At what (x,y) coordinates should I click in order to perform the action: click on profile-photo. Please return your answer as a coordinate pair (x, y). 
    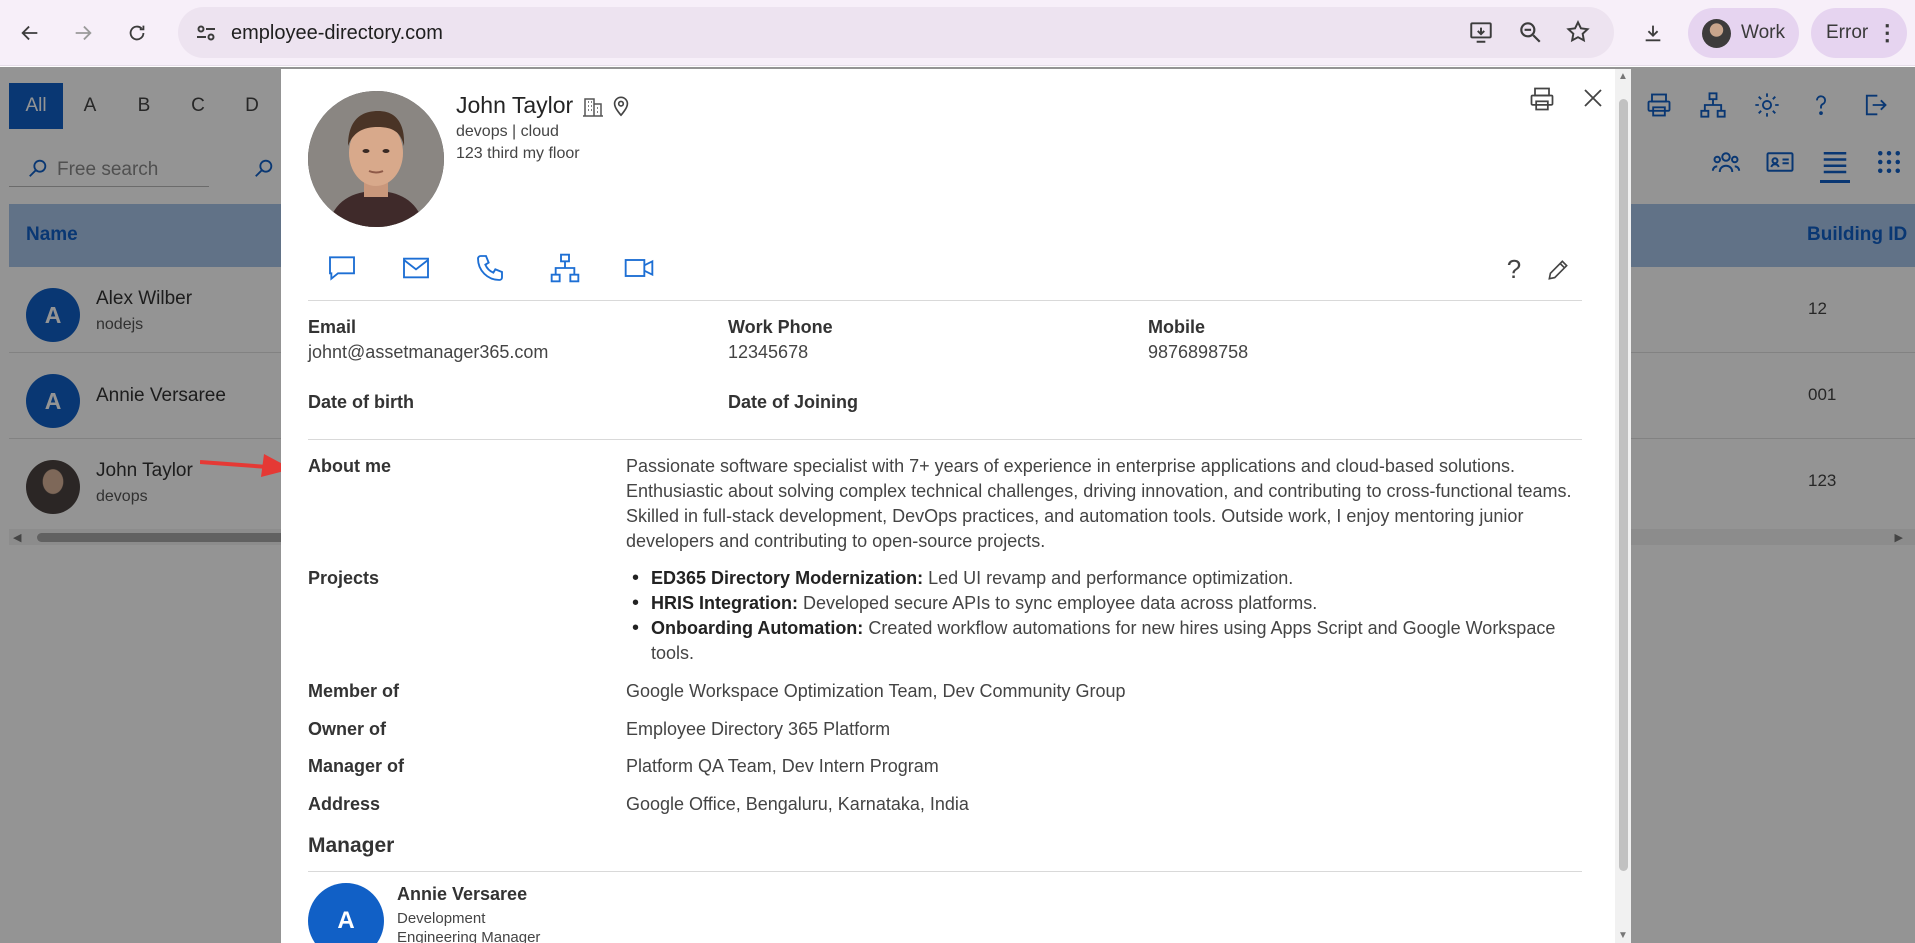
    Looking at the image, I should click on (376, 159).